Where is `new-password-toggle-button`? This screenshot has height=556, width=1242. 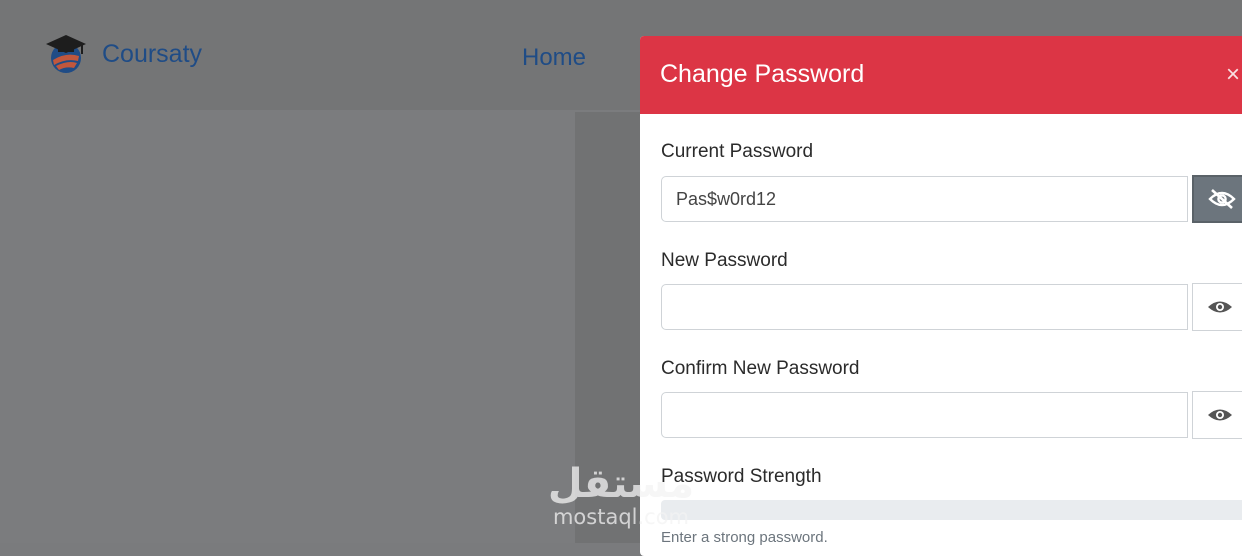
new-password-toggle-button is located at coordinates (1217, 307).